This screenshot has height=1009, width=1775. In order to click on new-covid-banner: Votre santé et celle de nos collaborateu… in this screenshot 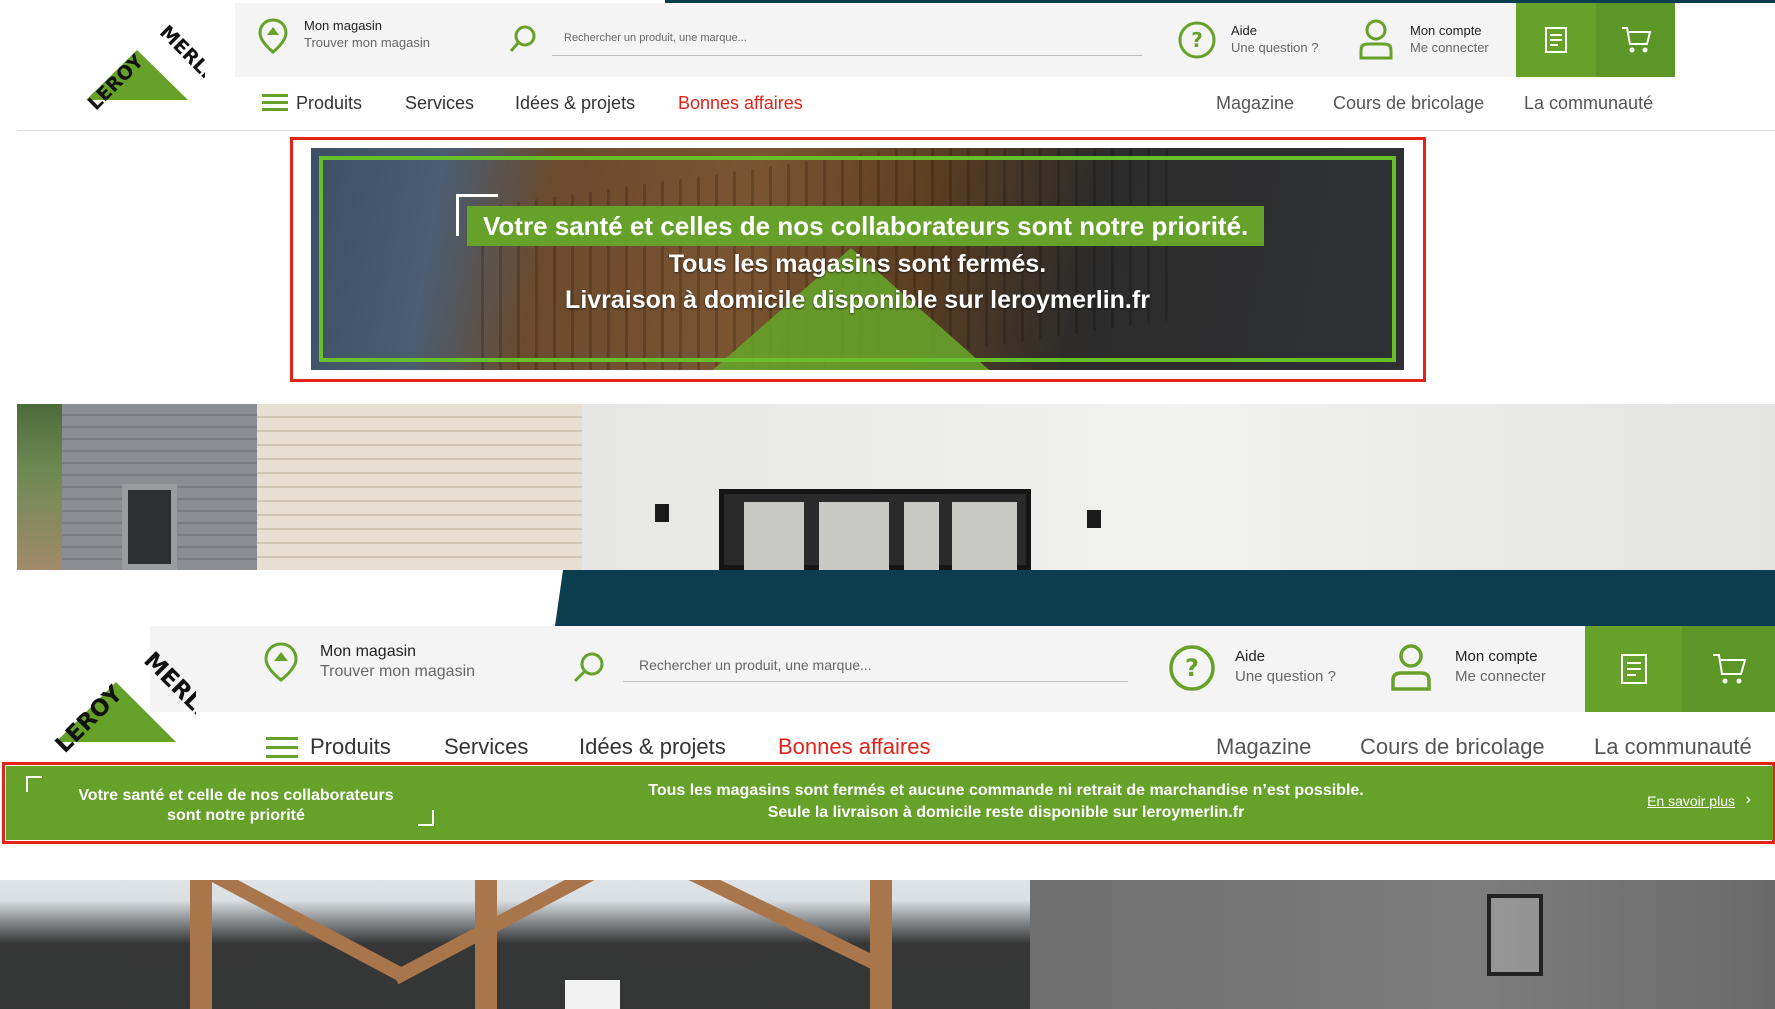, I will do `click(889, 803)`.